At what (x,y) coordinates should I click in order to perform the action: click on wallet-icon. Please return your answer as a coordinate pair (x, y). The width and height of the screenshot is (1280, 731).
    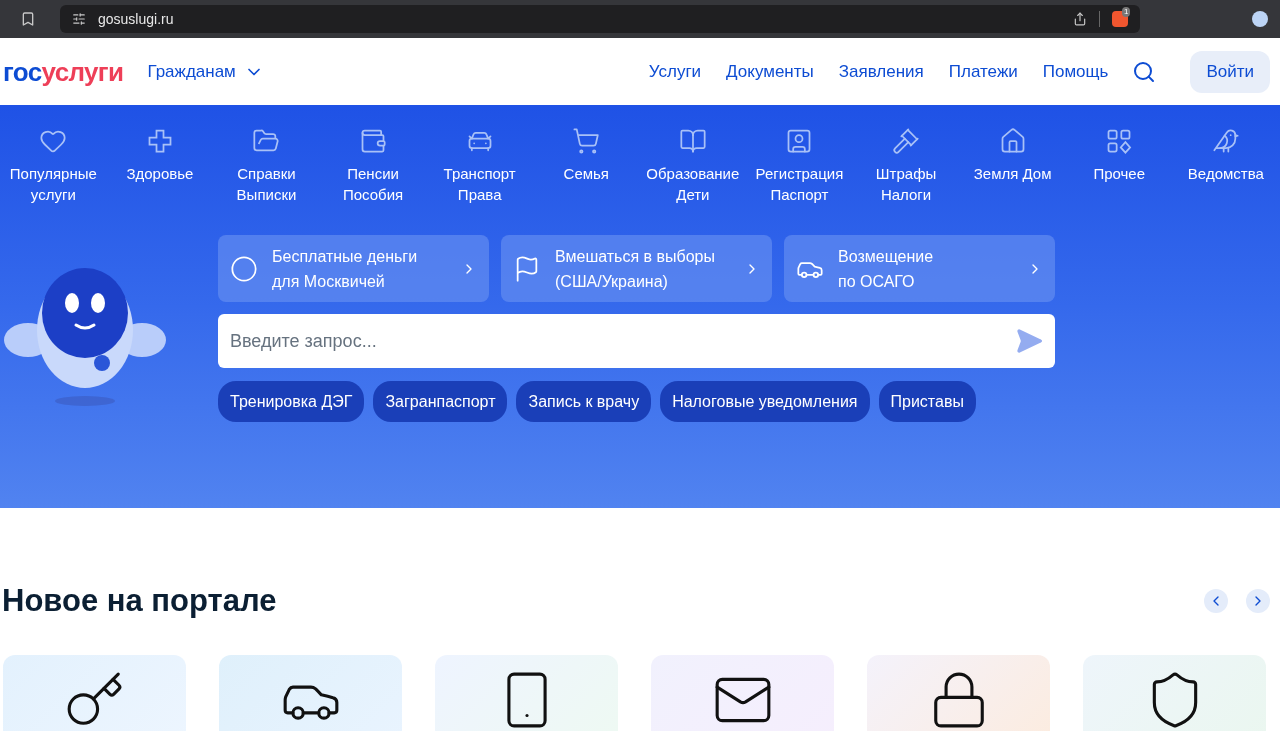
    Looking at the image, I should click on (373, 141).